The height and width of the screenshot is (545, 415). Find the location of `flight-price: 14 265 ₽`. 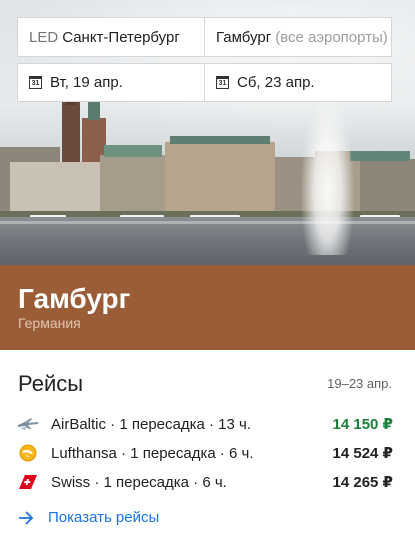

flight-price: 14 265 ₽ is located at coordinates (362, 482).